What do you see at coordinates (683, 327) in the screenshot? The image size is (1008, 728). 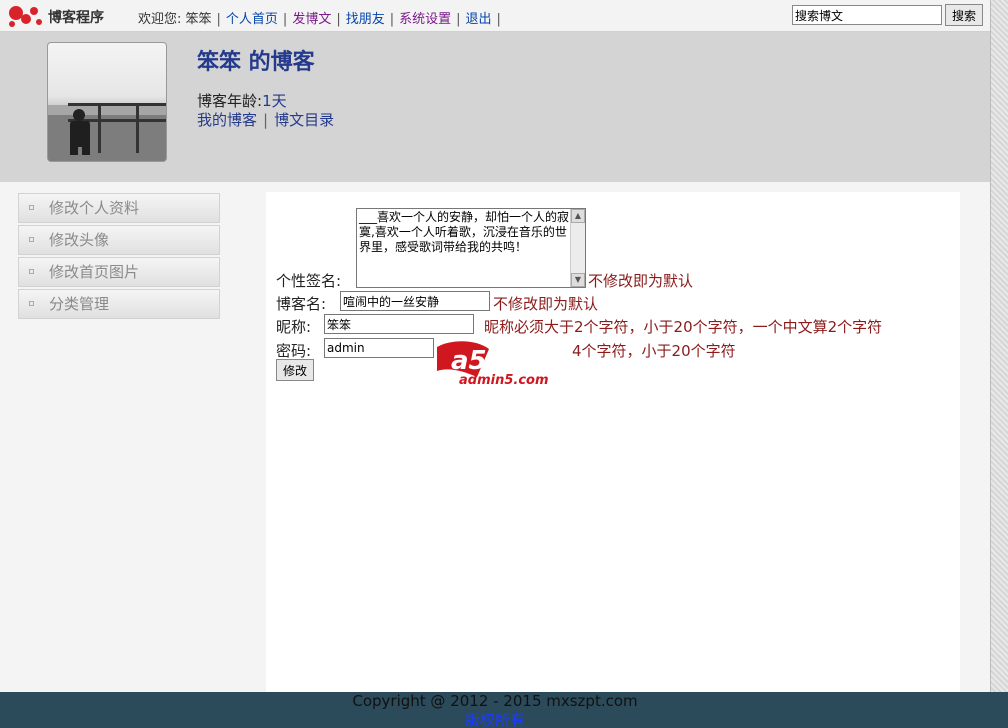 I see `nickname-hint: 昵称必须大于2个字符，小于20个字符，一个中文算2个字符` at bounding box center [683, 327].